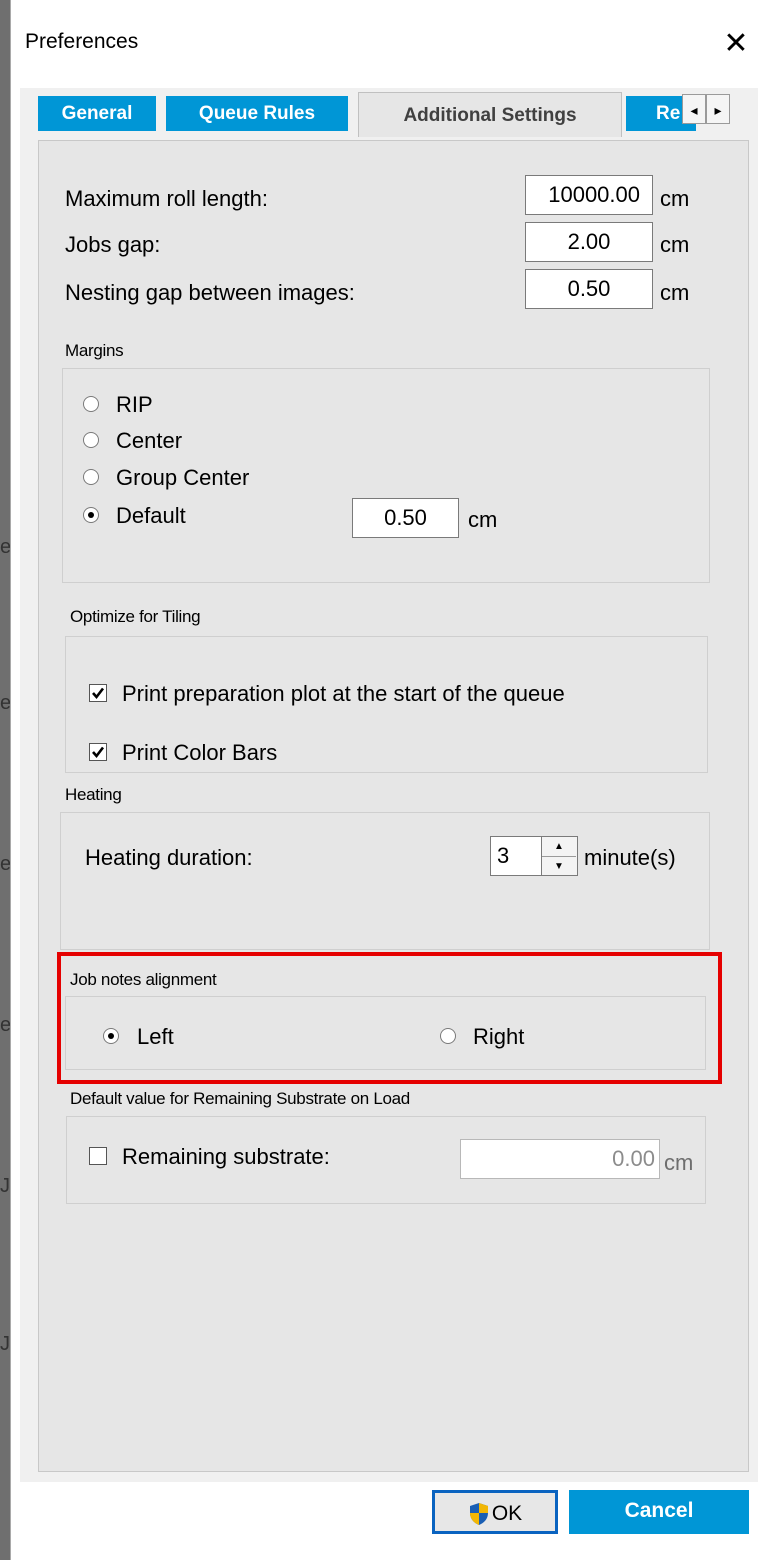 The height and width of the screenshot is (1560, 762). What do you see at coordinates (91, 440) in the screenshot?
I see `margins-center-radio` at bounding box center [91, 440].